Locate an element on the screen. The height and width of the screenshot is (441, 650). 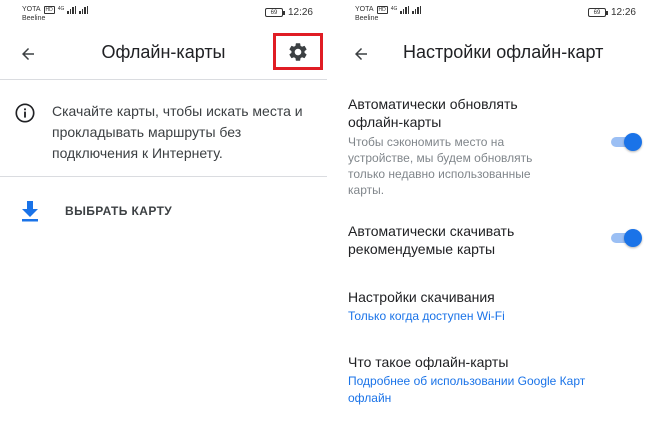
back-button is located at coordinates (361, 54).